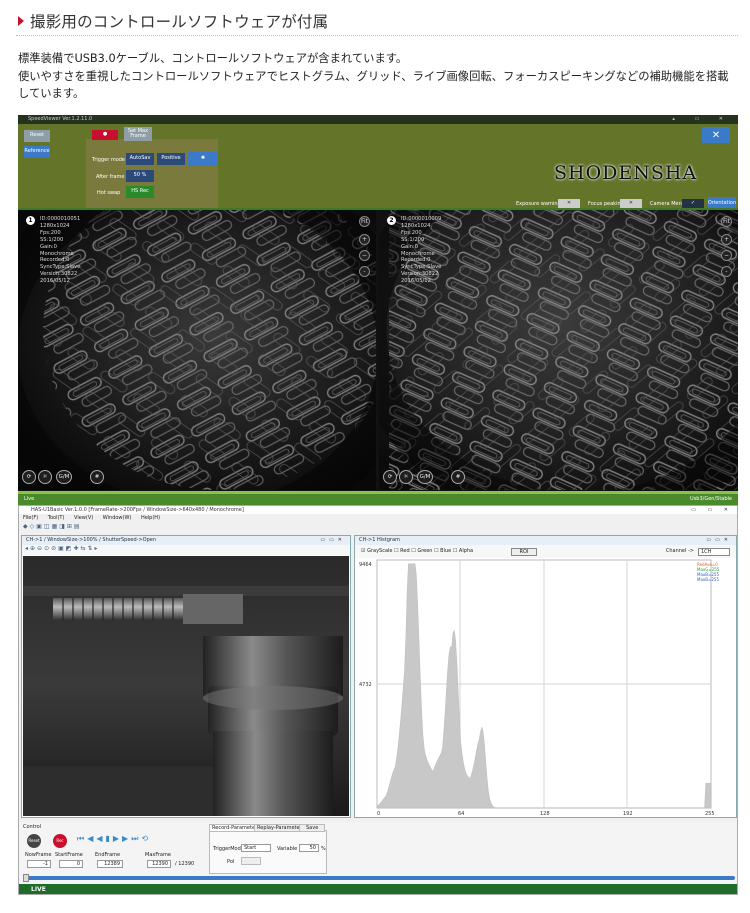 This screenshot has width=750, height=913. I want to click on start-frame-input: 0, so click(71, 864).